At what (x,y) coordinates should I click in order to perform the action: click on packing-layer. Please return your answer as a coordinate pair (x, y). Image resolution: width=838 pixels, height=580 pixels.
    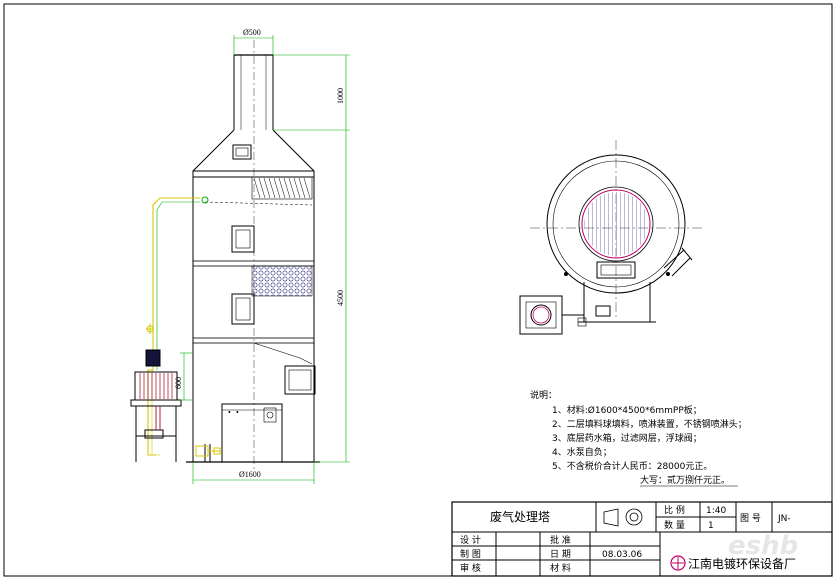
    Looking at the image, I should click on (282, 281).